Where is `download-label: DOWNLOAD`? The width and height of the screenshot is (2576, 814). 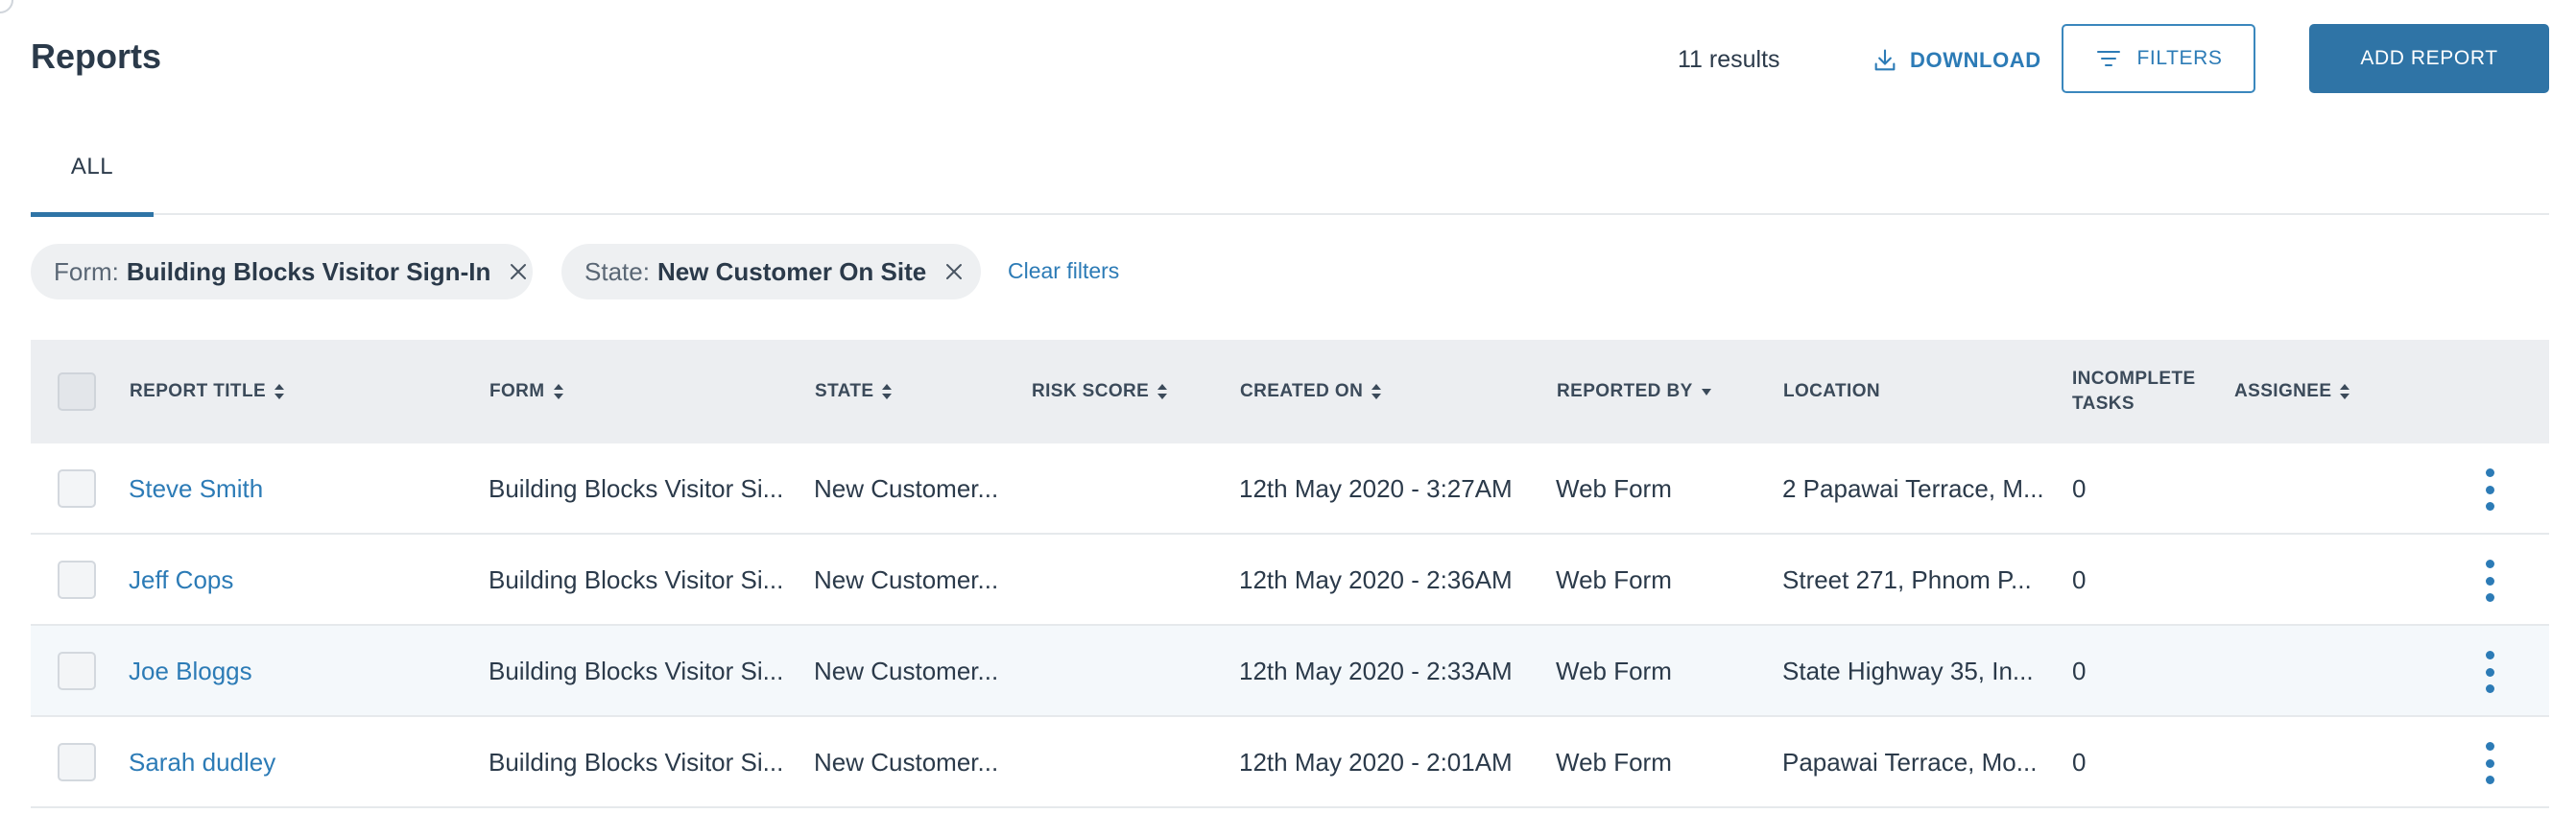
download-label: DOWNLOAD is located at coordinates (1975, 60).